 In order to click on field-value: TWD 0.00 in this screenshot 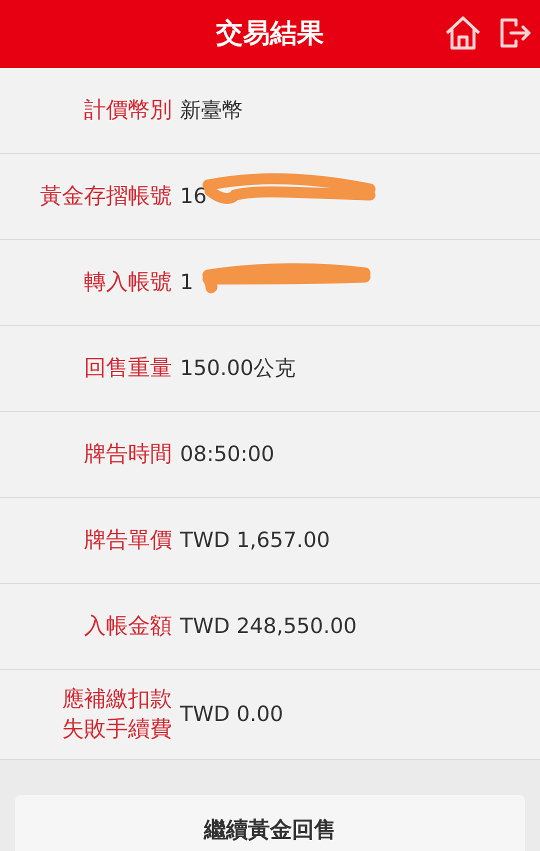, I will do `click(232, 714)`.